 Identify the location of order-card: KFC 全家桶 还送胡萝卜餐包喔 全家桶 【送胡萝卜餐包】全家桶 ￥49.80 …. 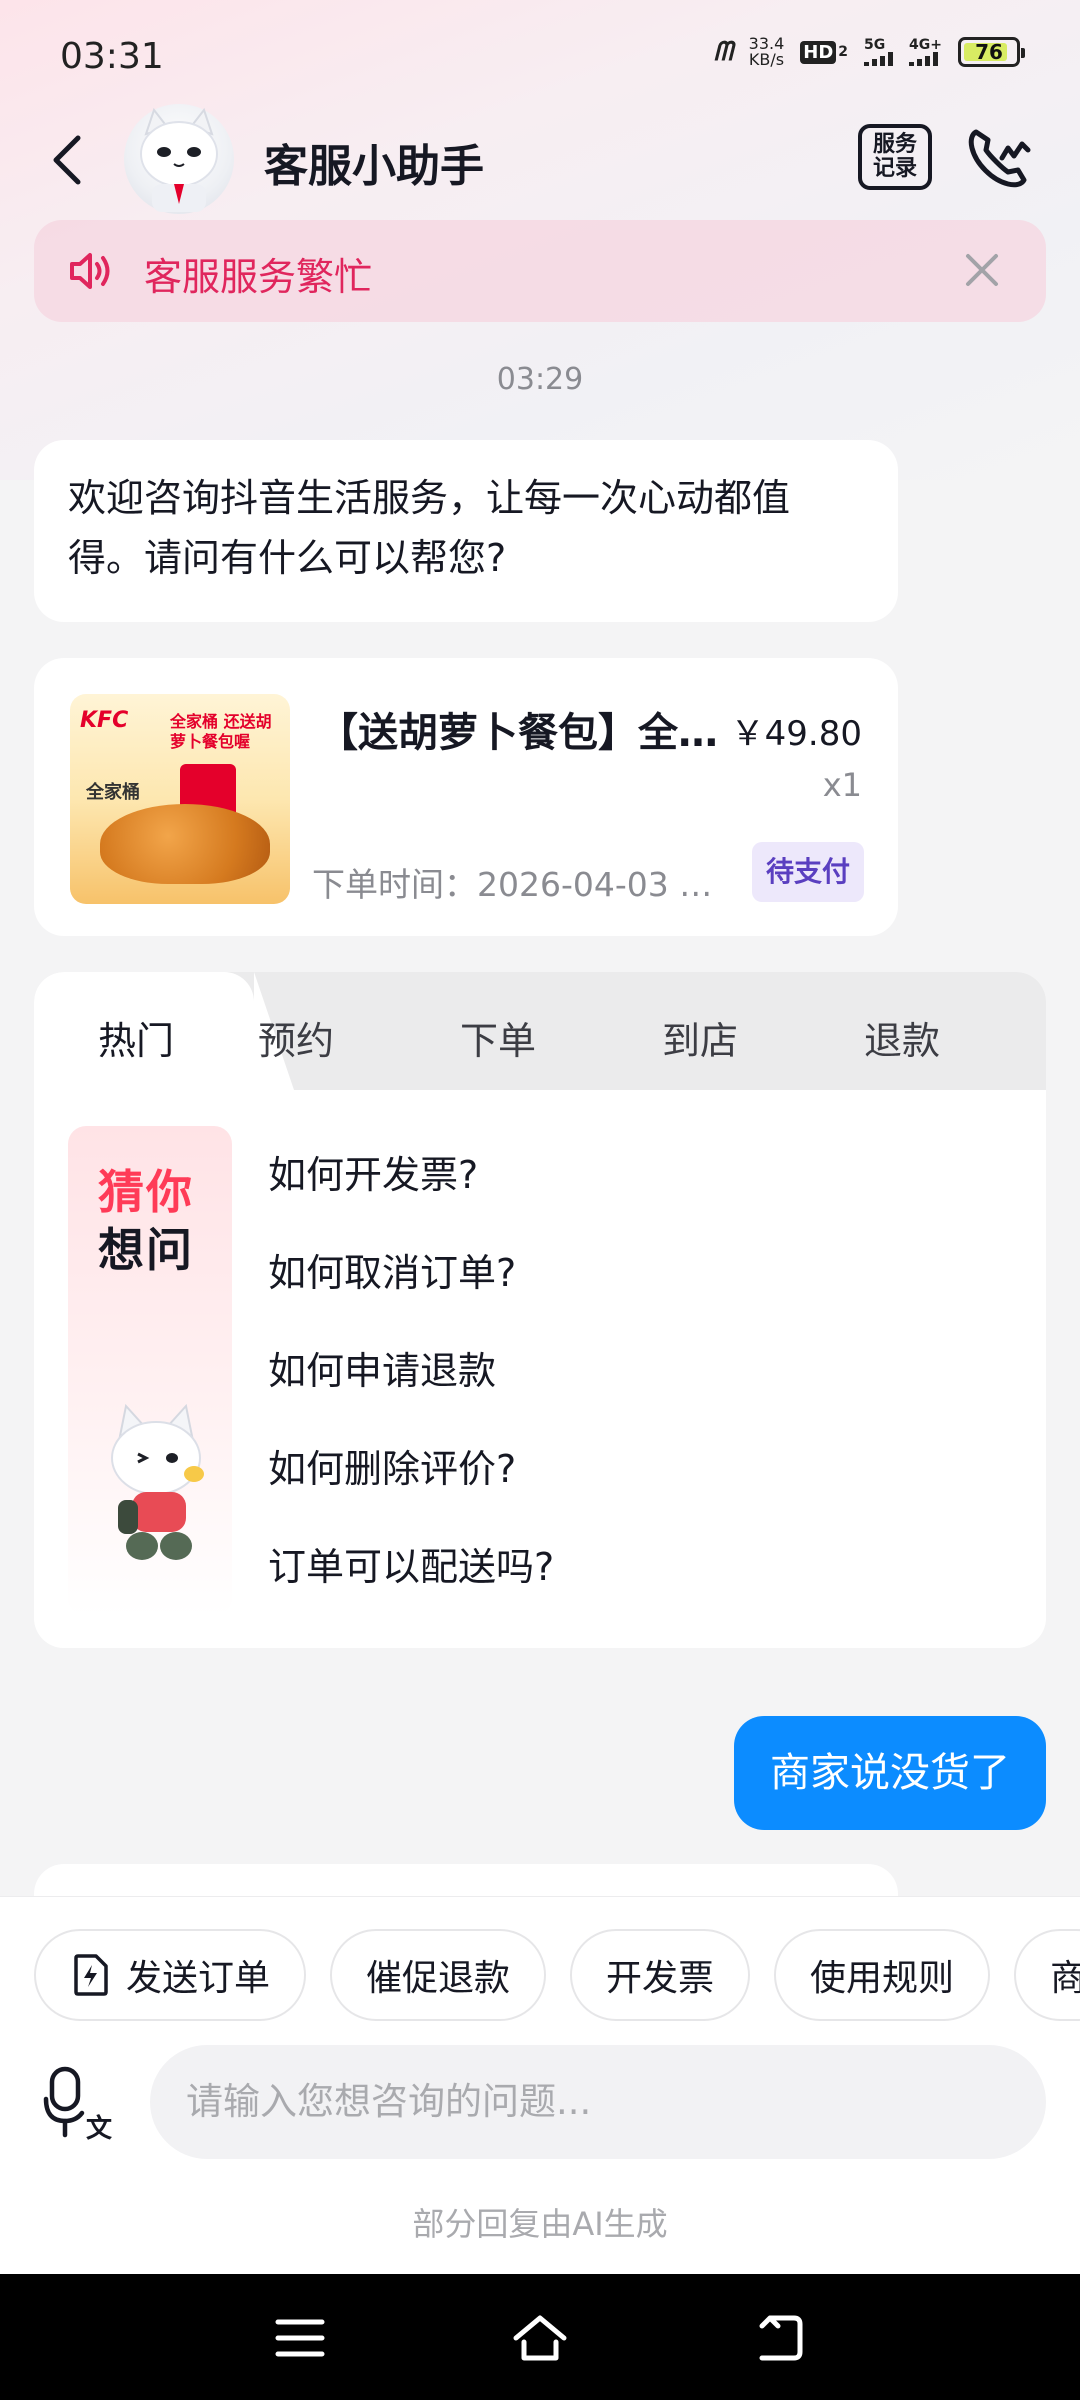
(466, 797).